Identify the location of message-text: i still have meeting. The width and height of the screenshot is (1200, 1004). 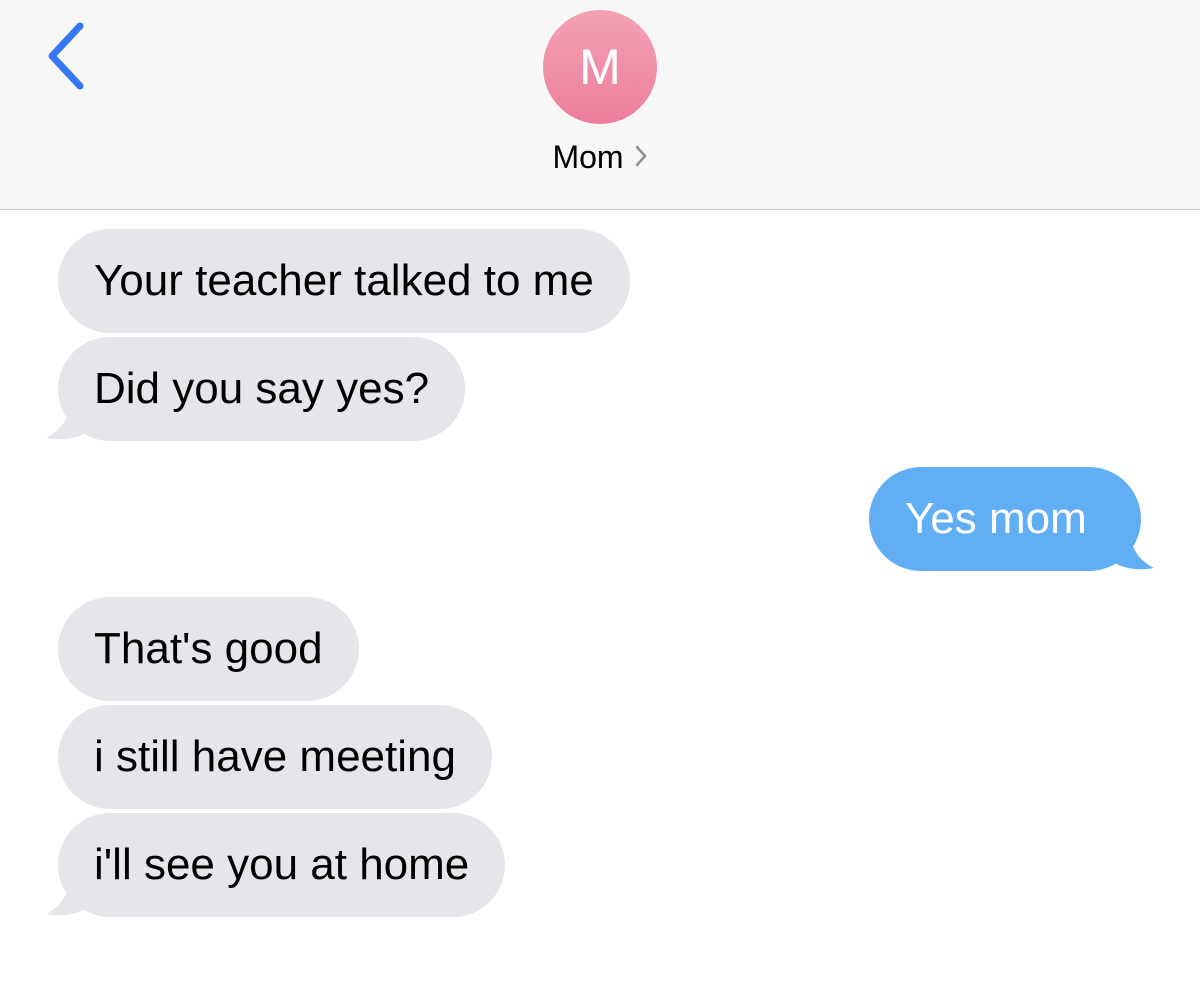
(275, 756).